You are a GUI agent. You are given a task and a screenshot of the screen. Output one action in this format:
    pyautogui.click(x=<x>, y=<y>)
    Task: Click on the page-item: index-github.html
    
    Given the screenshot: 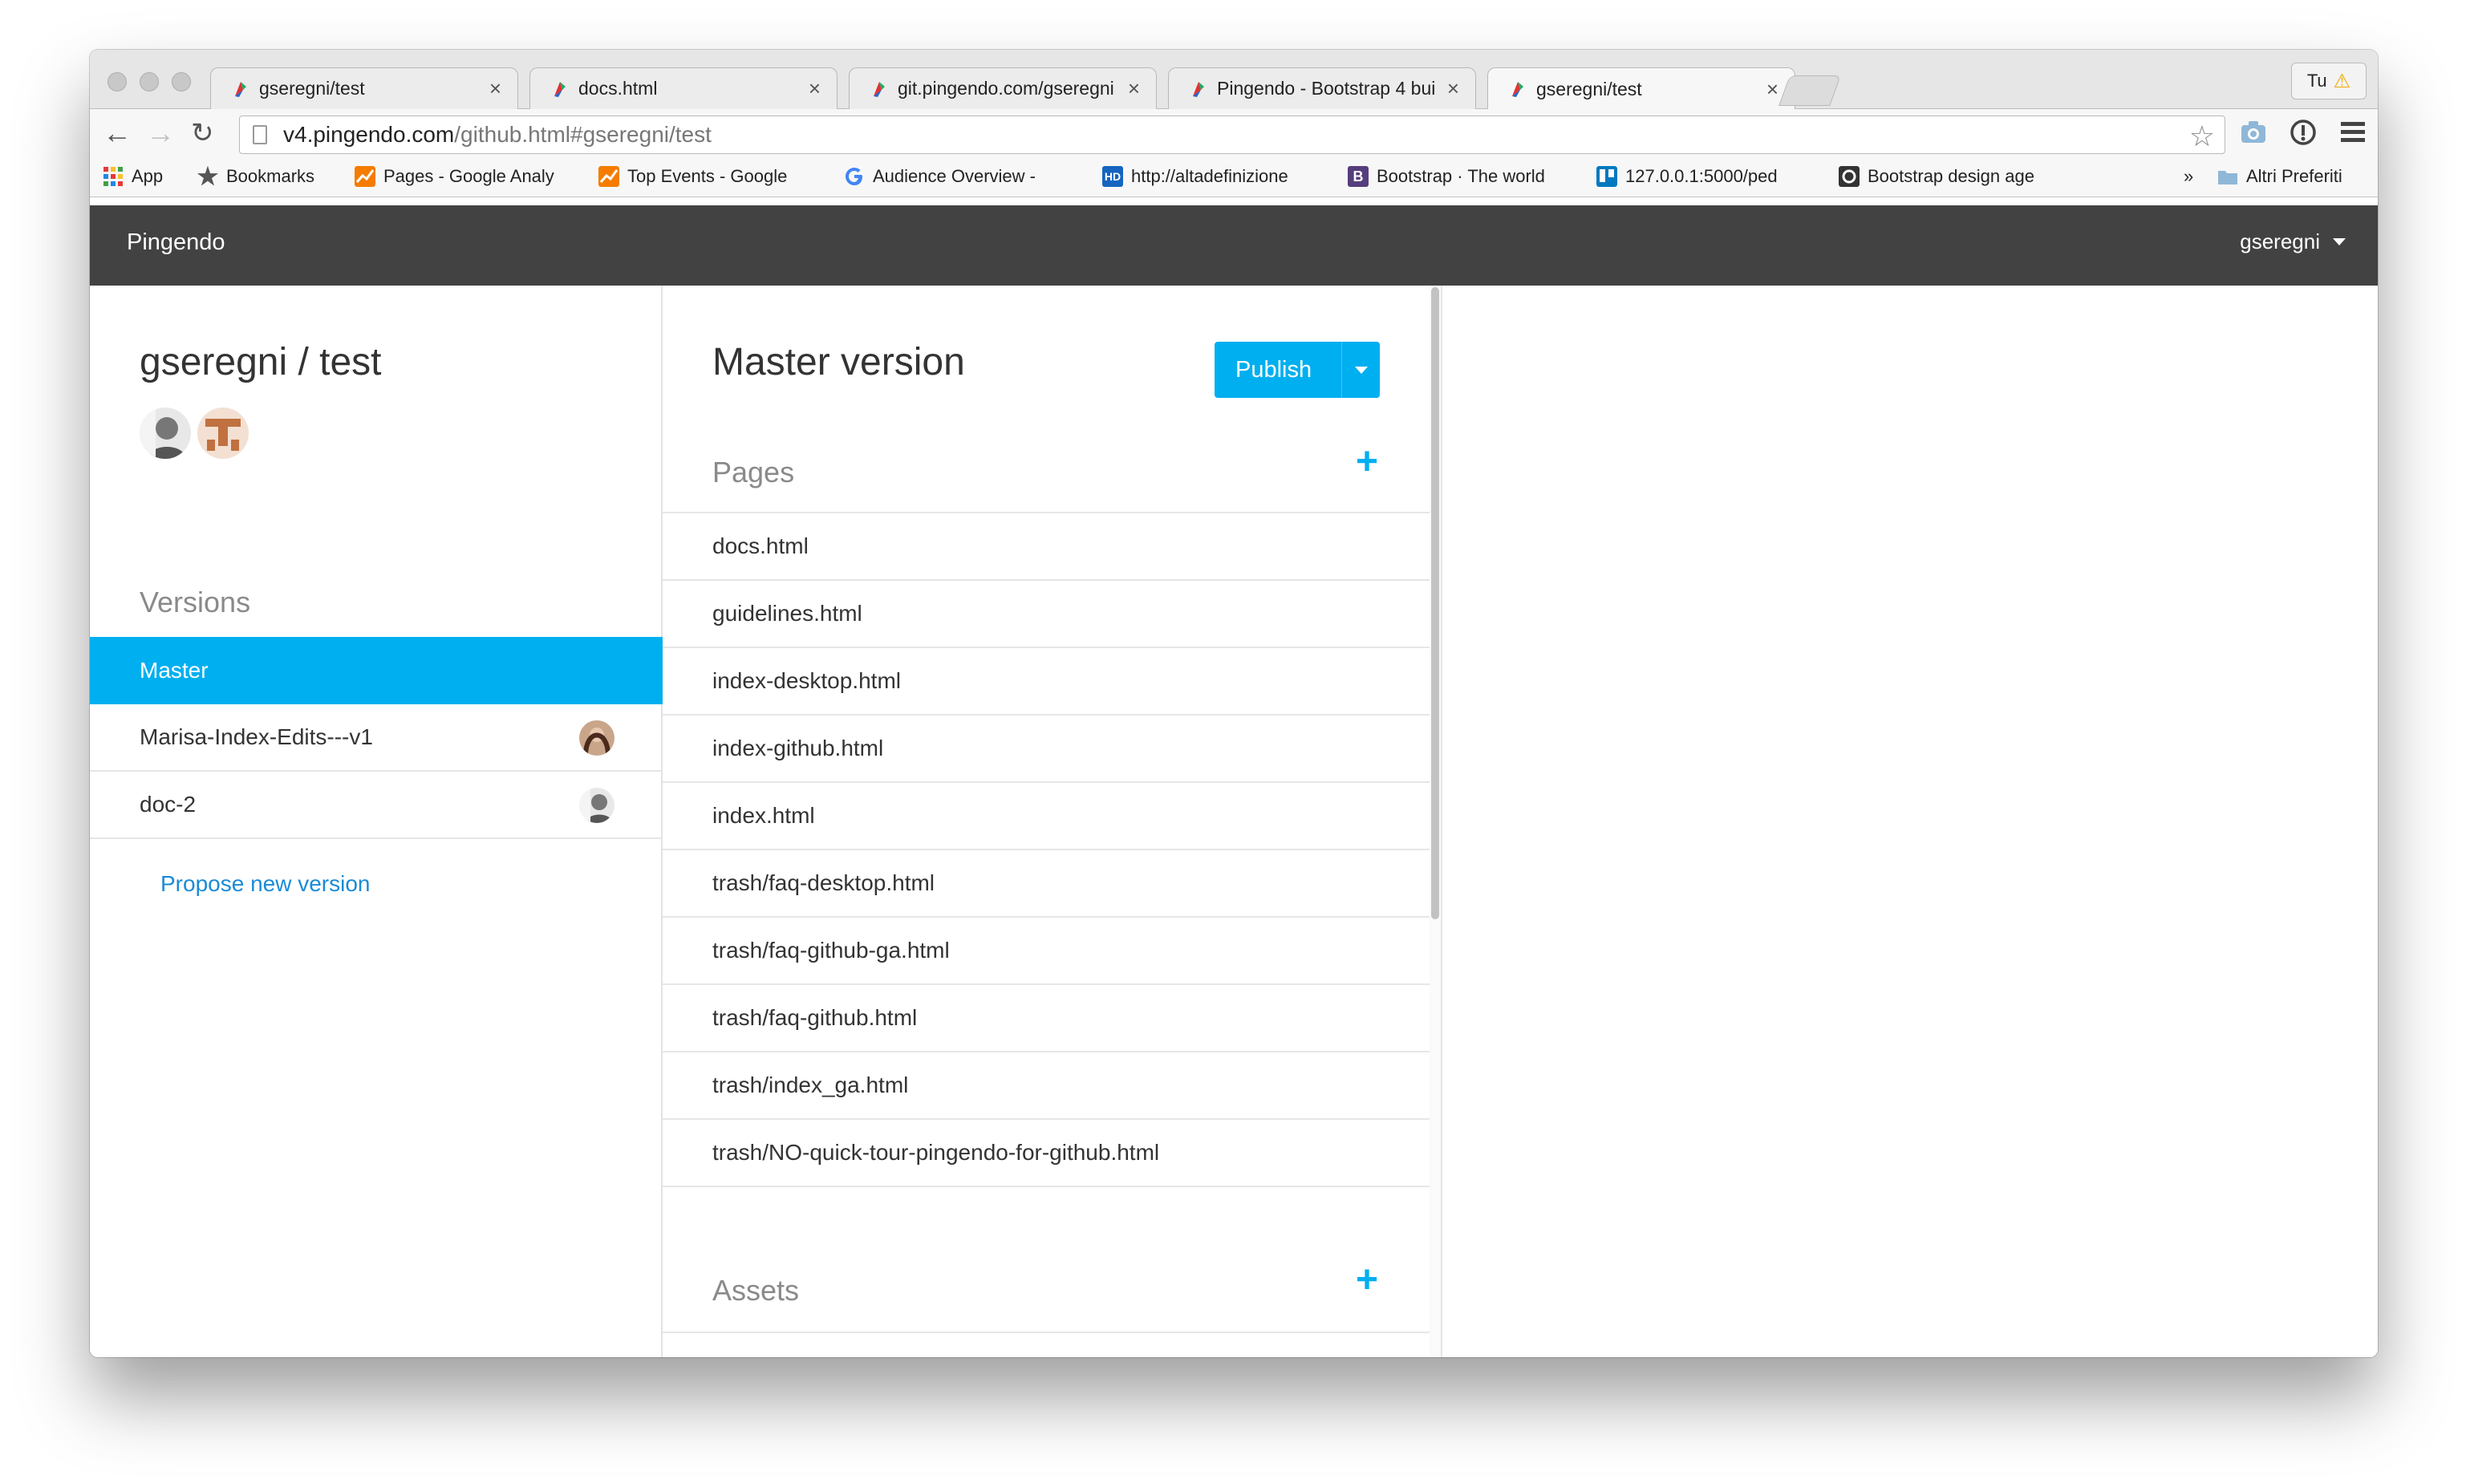 What is the action you would take?
    pyautogui.click(x=1047, y=750)
    